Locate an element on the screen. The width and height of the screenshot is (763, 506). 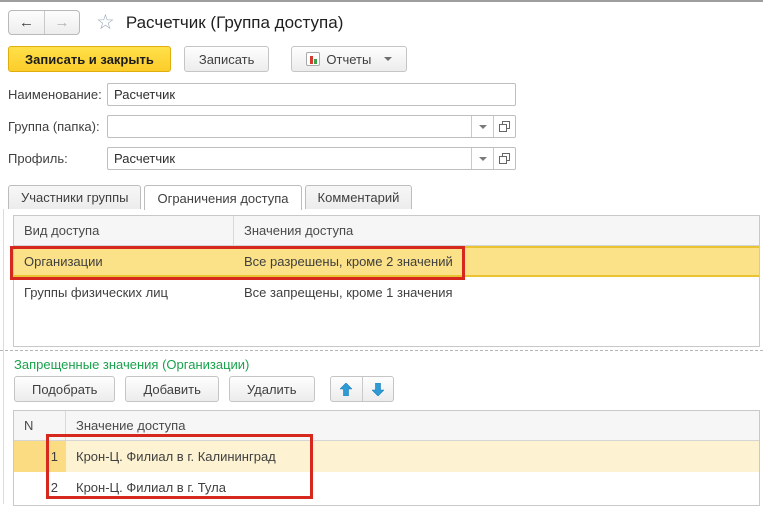
row-number-cell: 2 is located at coordinates (54, 487).